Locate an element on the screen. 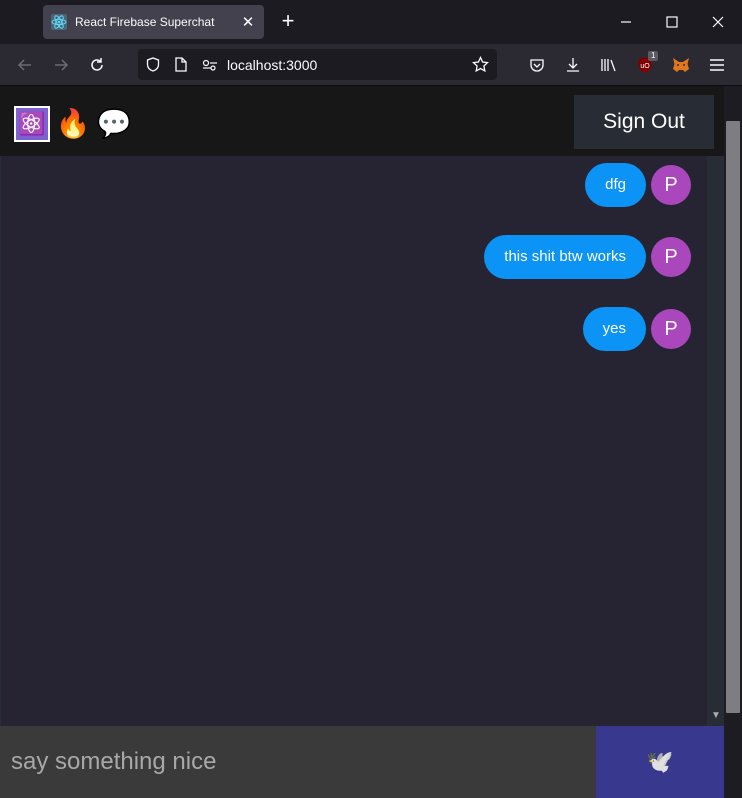 This screenshot has height=798, width=742. chevron-down-icon: ▼ is located at coordinates (716, 715).